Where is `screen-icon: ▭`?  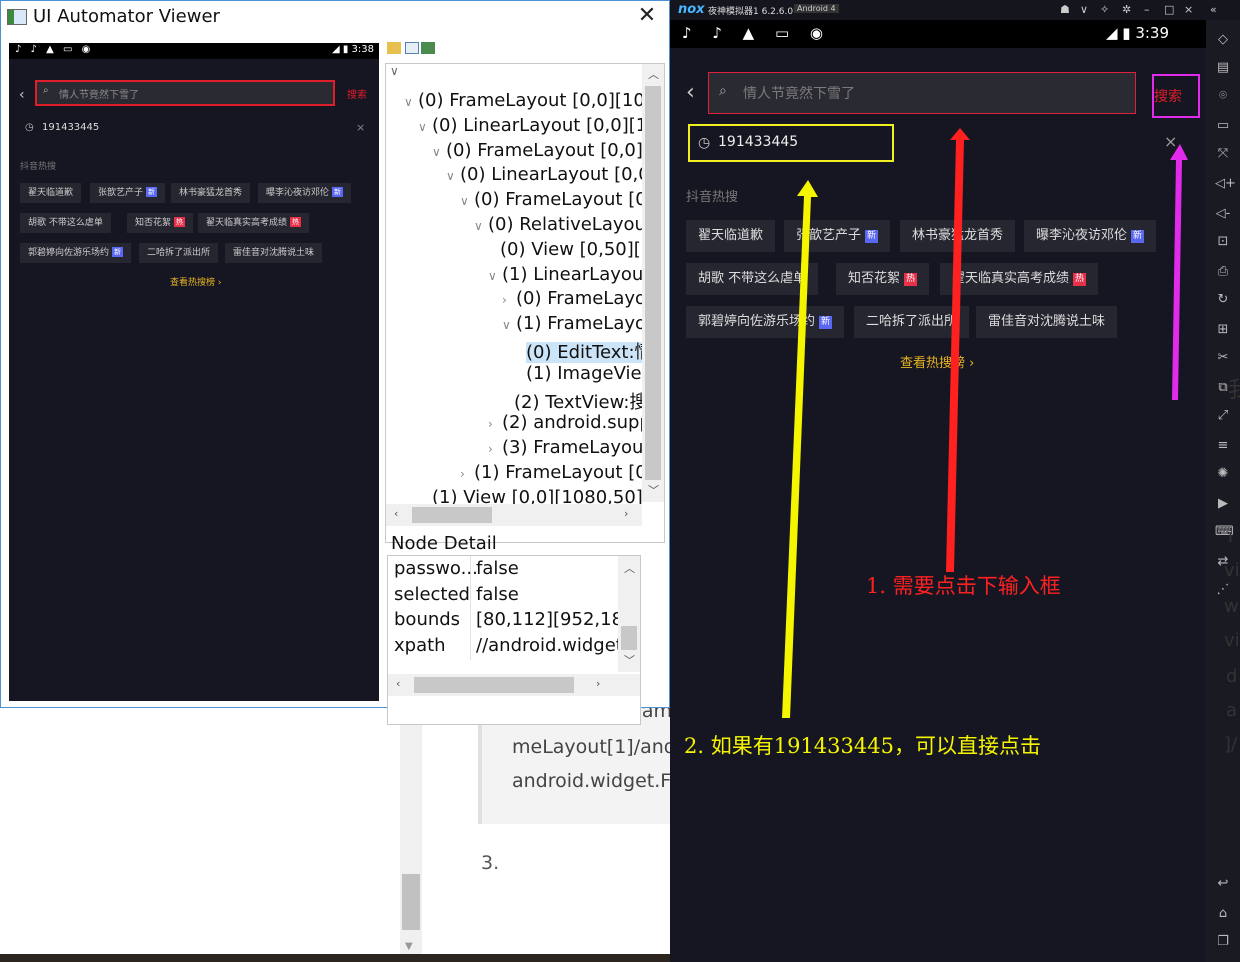 screen-icon: ▭ is located at coordinates (1223, 126).